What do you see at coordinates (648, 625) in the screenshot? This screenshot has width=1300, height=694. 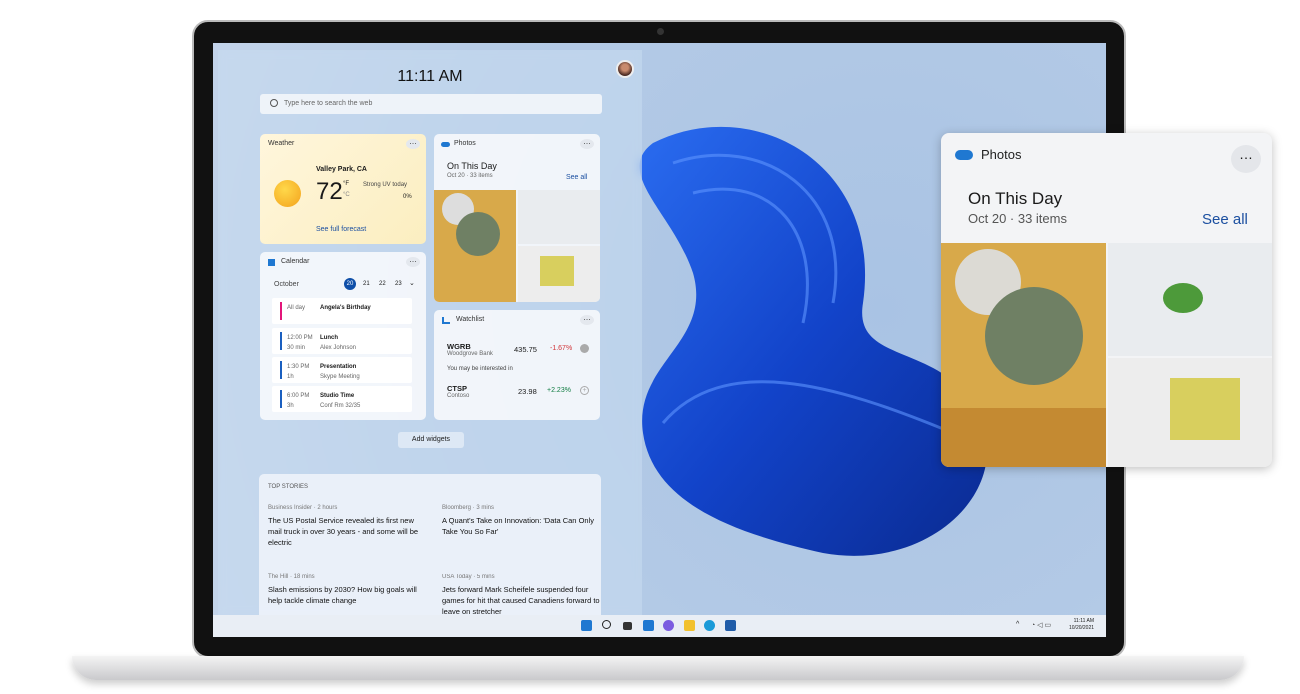 I see `widgets-icon` at bounding box center [648, 625].